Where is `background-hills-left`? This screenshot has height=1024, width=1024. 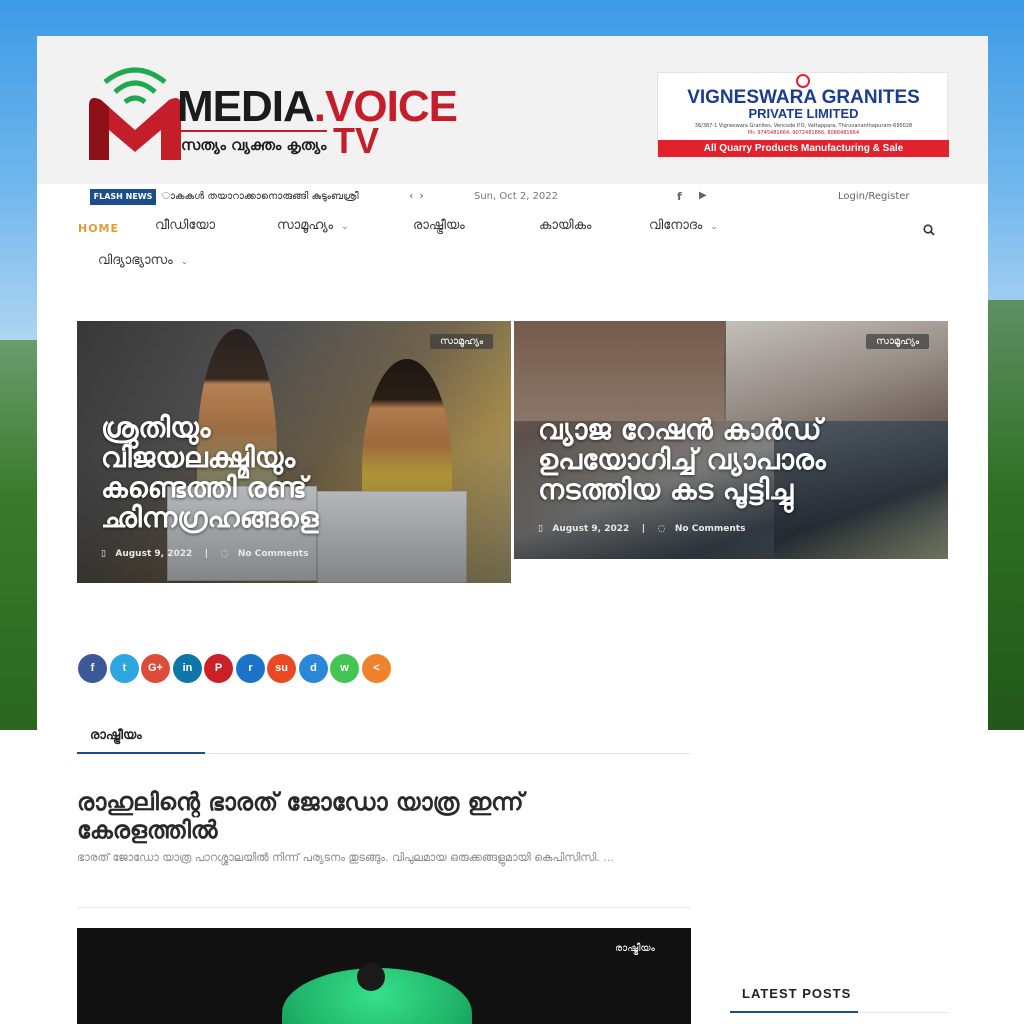 background-hills-left is located at coordinates (20, 535).